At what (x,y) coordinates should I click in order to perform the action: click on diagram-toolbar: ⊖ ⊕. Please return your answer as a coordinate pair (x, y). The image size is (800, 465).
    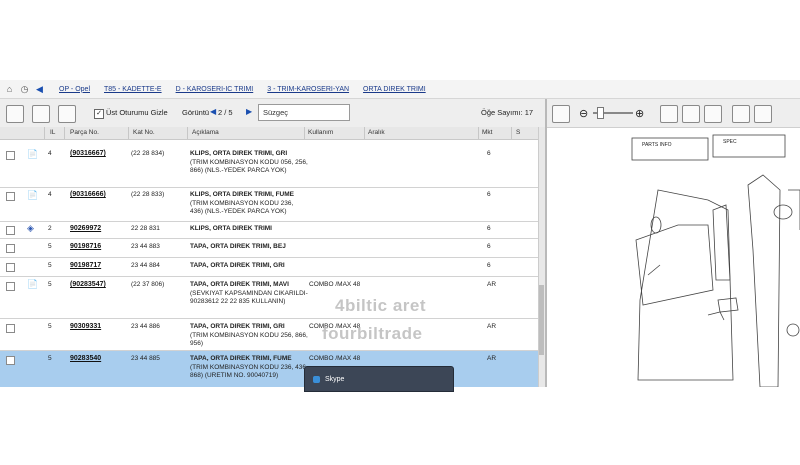
    Looking at the image, I should click on (673, 113).